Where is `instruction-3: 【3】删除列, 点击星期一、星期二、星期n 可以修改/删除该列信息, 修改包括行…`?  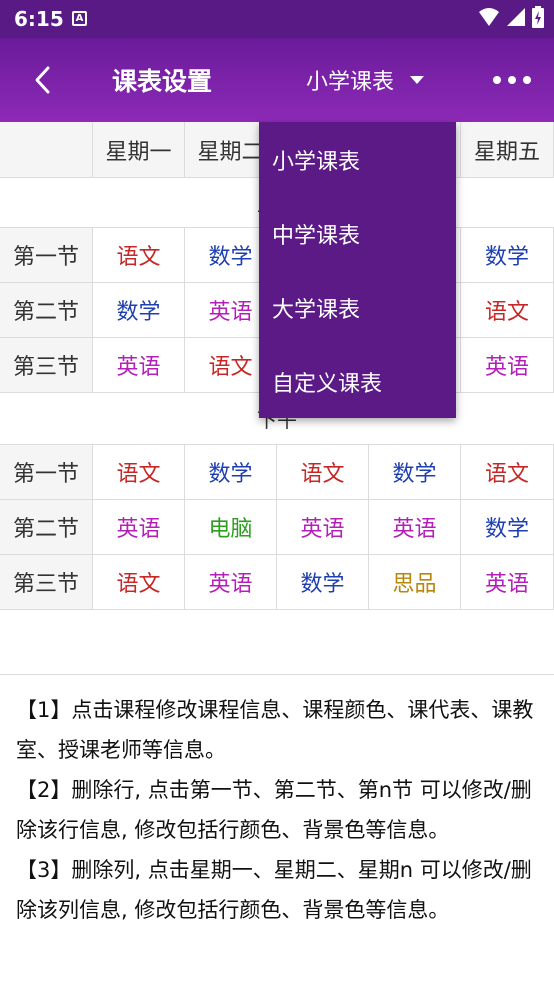
instruction-3: 【3】删除列, 点击星期一、星期二、星期n 可以修改/删除该列信息, 修改包括行… is located at coordinates (274, 890).